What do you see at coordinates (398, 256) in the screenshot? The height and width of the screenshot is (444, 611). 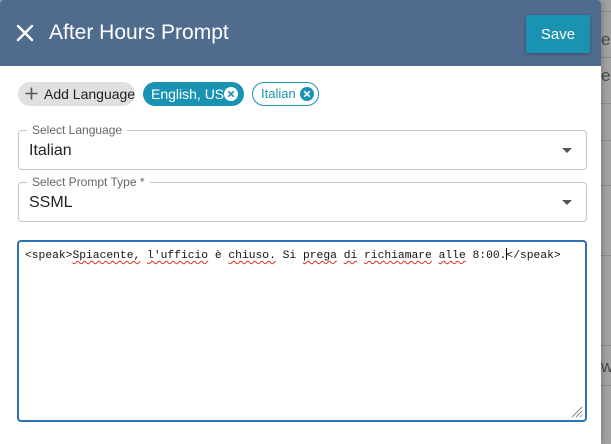 I see `ssml-word: richiamare` at bounding box center [398, 256].